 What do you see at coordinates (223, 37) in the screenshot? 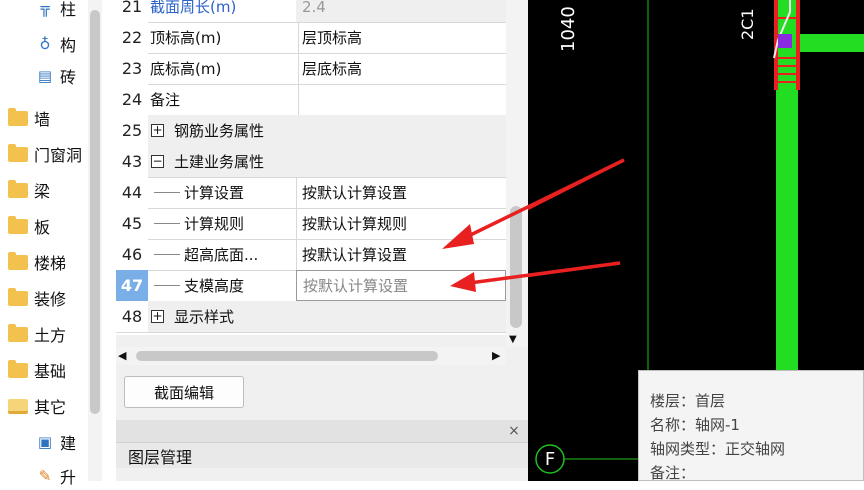
I see `property-name: 顶标高(m)` at bounding box center [223, 37].